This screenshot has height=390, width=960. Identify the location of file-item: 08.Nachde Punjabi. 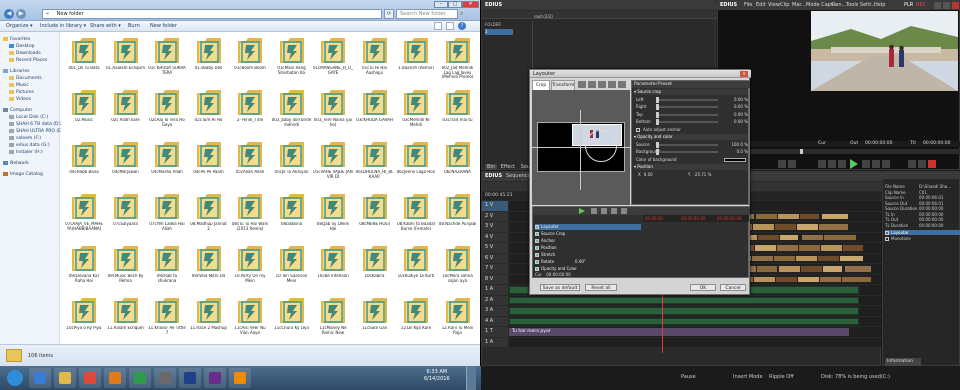
(458, 218).